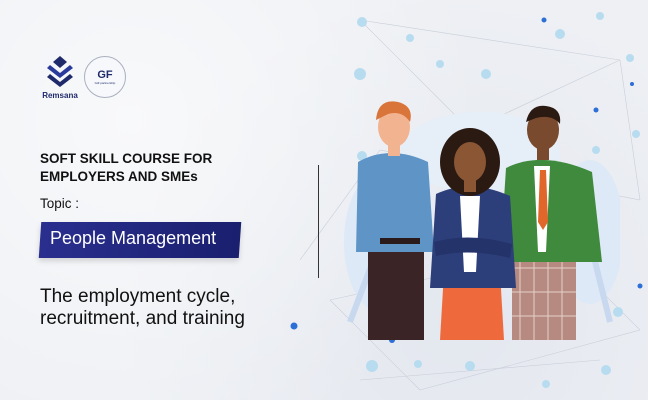 Image resolution: width=648 pixels, height=400 pixels. What do you see at coordinates (119, 176) in the screenshot?
I see `course-title-line2: EMPLOYERS AND SMEs` at bounding box center [119, 176].